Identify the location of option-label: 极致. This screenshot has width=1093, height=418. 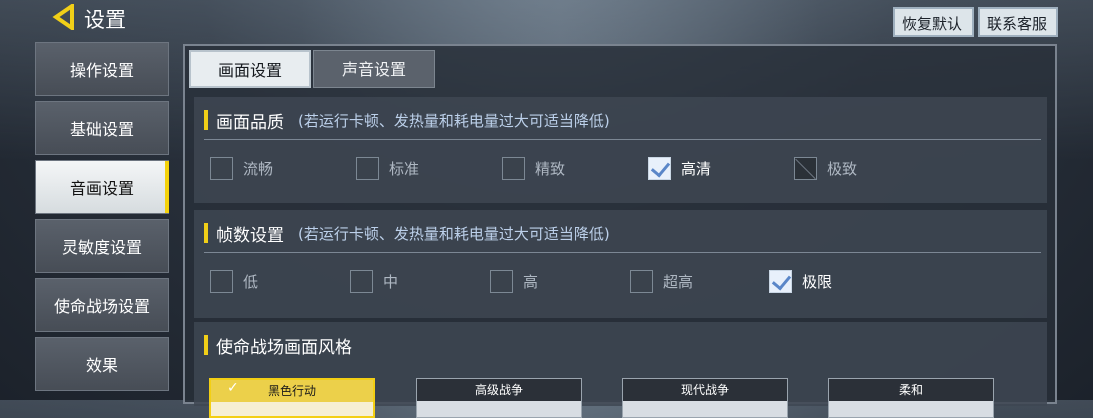
(842, 168).